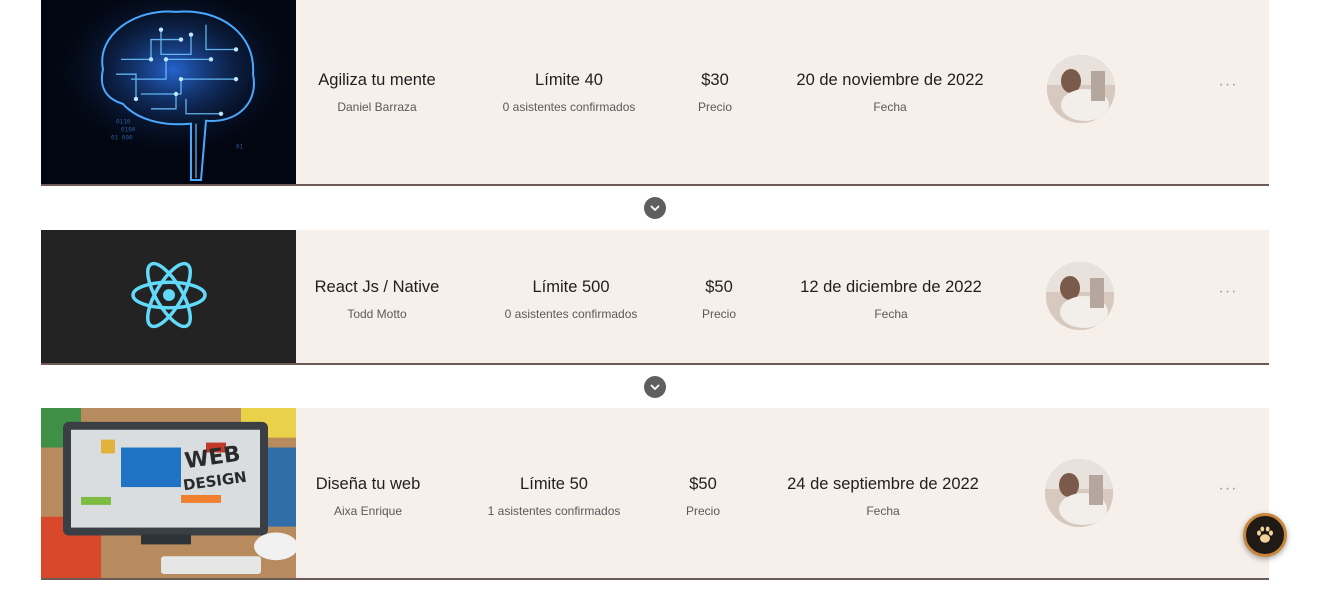 This screenshot has width=1342, height=591. I want to click on event-limit-block: Límite 40 0 asistentes confirmados, so click(569, 92).